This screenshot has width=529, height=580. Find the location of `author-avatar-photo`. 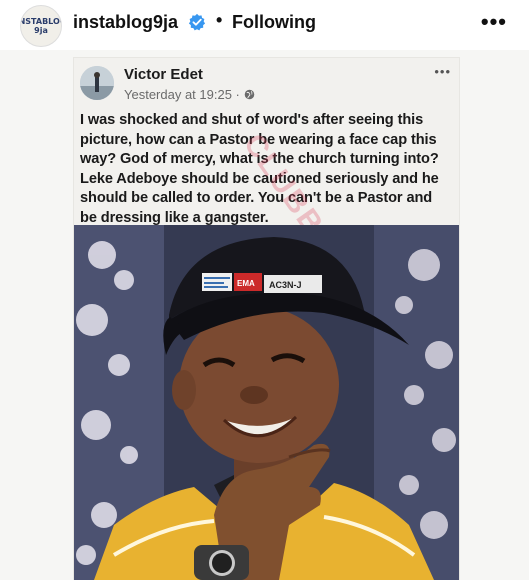

author-avatar-photo is located at coordinates (97, 83).